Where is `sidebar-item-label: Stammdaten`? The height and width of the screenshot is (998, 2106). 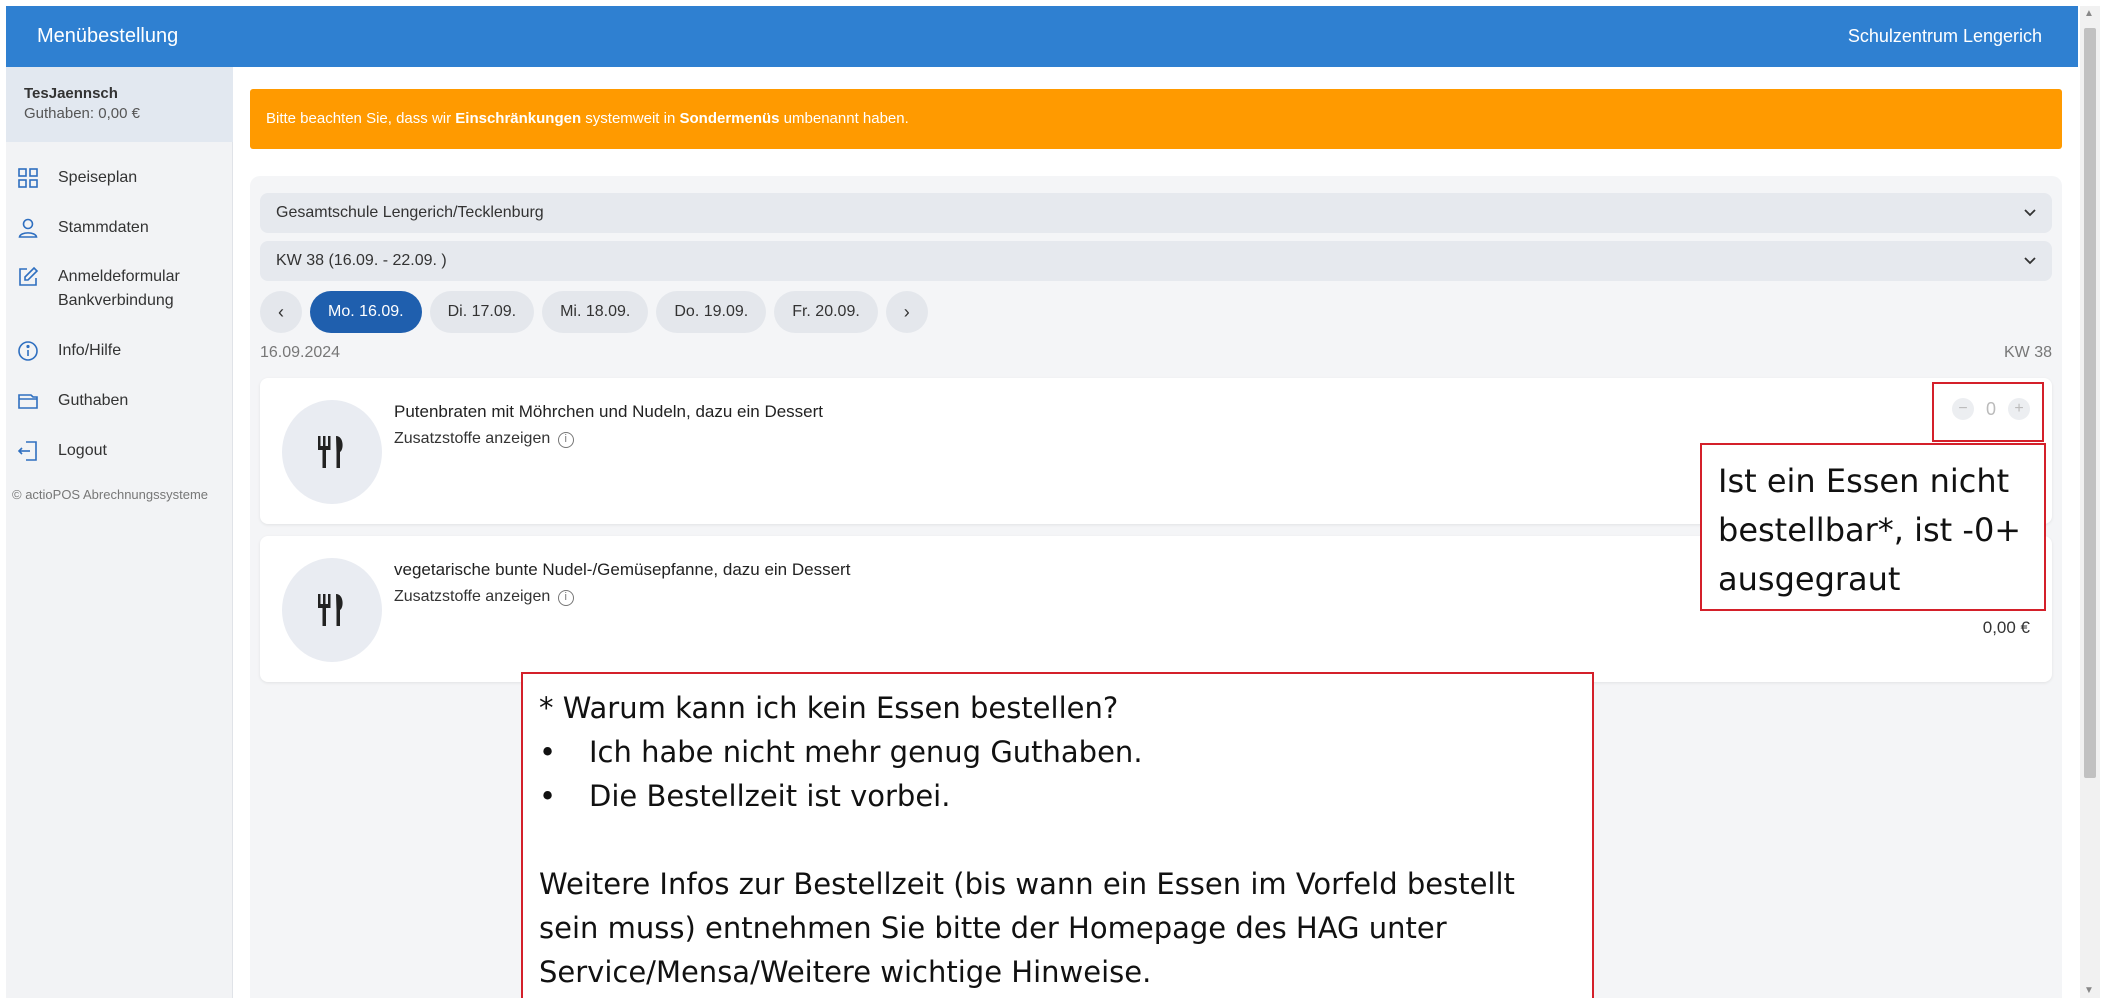
sidebar-item-label: Stammdaten is located at coordinates (103, 227).